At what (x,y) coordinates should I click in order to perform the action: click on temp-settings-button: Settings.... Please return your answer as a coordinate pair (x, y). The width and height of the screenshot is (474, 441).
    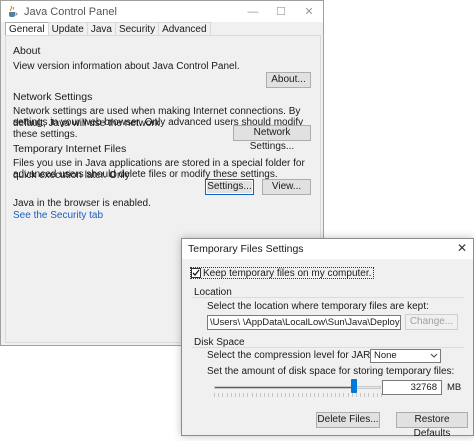
    Looking at the image, I should click on (229, 187).